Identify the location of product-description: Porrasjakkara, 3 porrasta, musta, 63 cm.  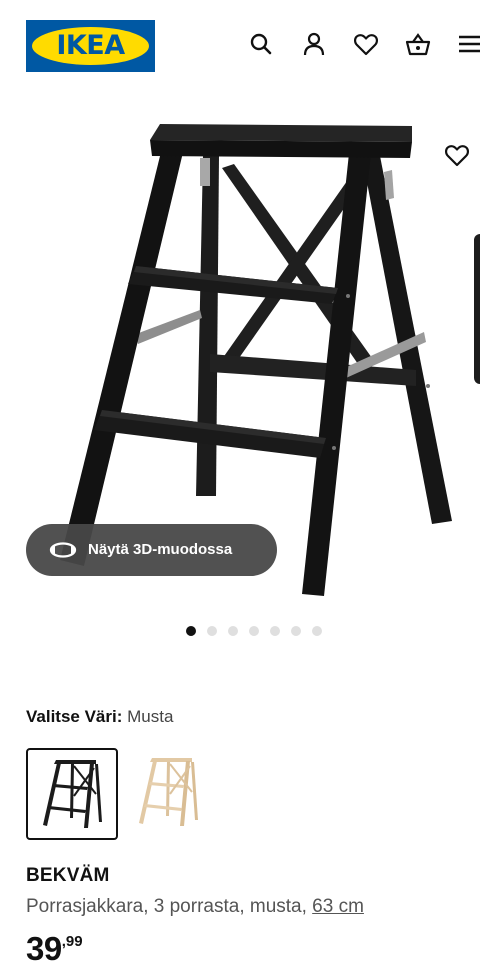
(195, 907).